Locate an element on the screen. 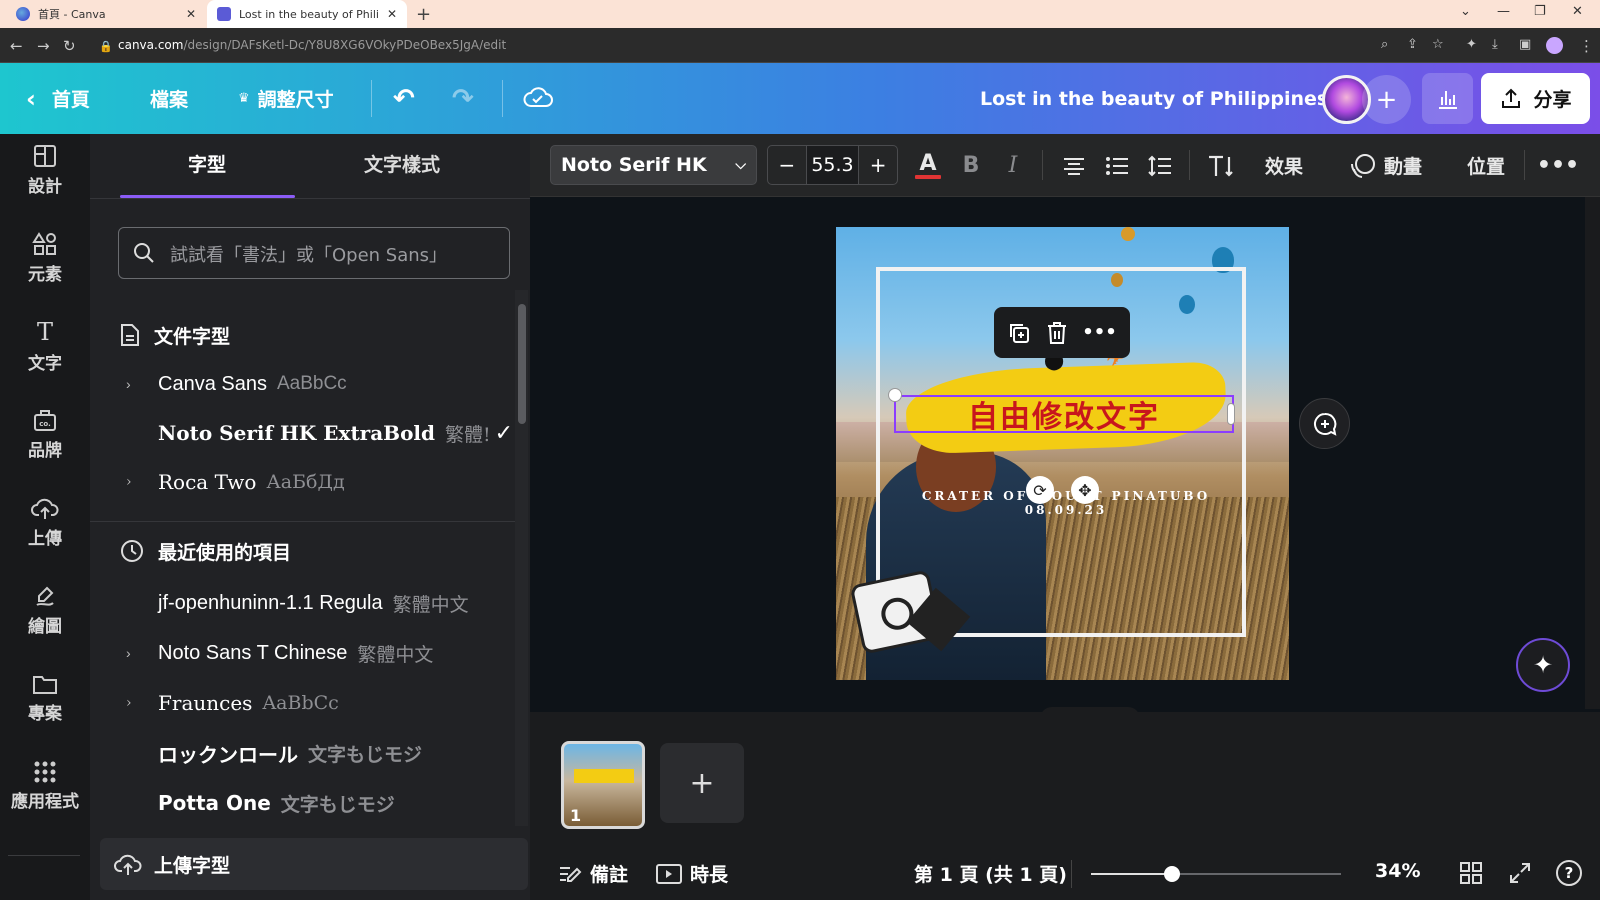 This screenshot has width=1600, height=900. font-size-input: 55.3 is located at coordinates (832, 165).